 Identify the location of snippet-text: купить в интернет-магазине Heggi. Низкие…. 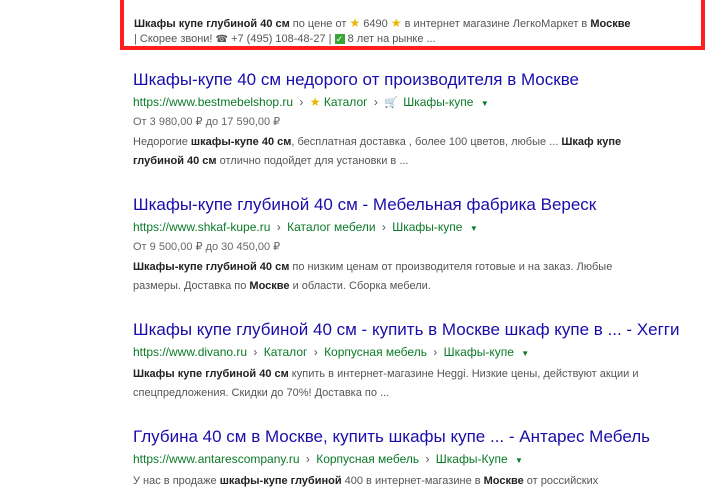
(463, 374).